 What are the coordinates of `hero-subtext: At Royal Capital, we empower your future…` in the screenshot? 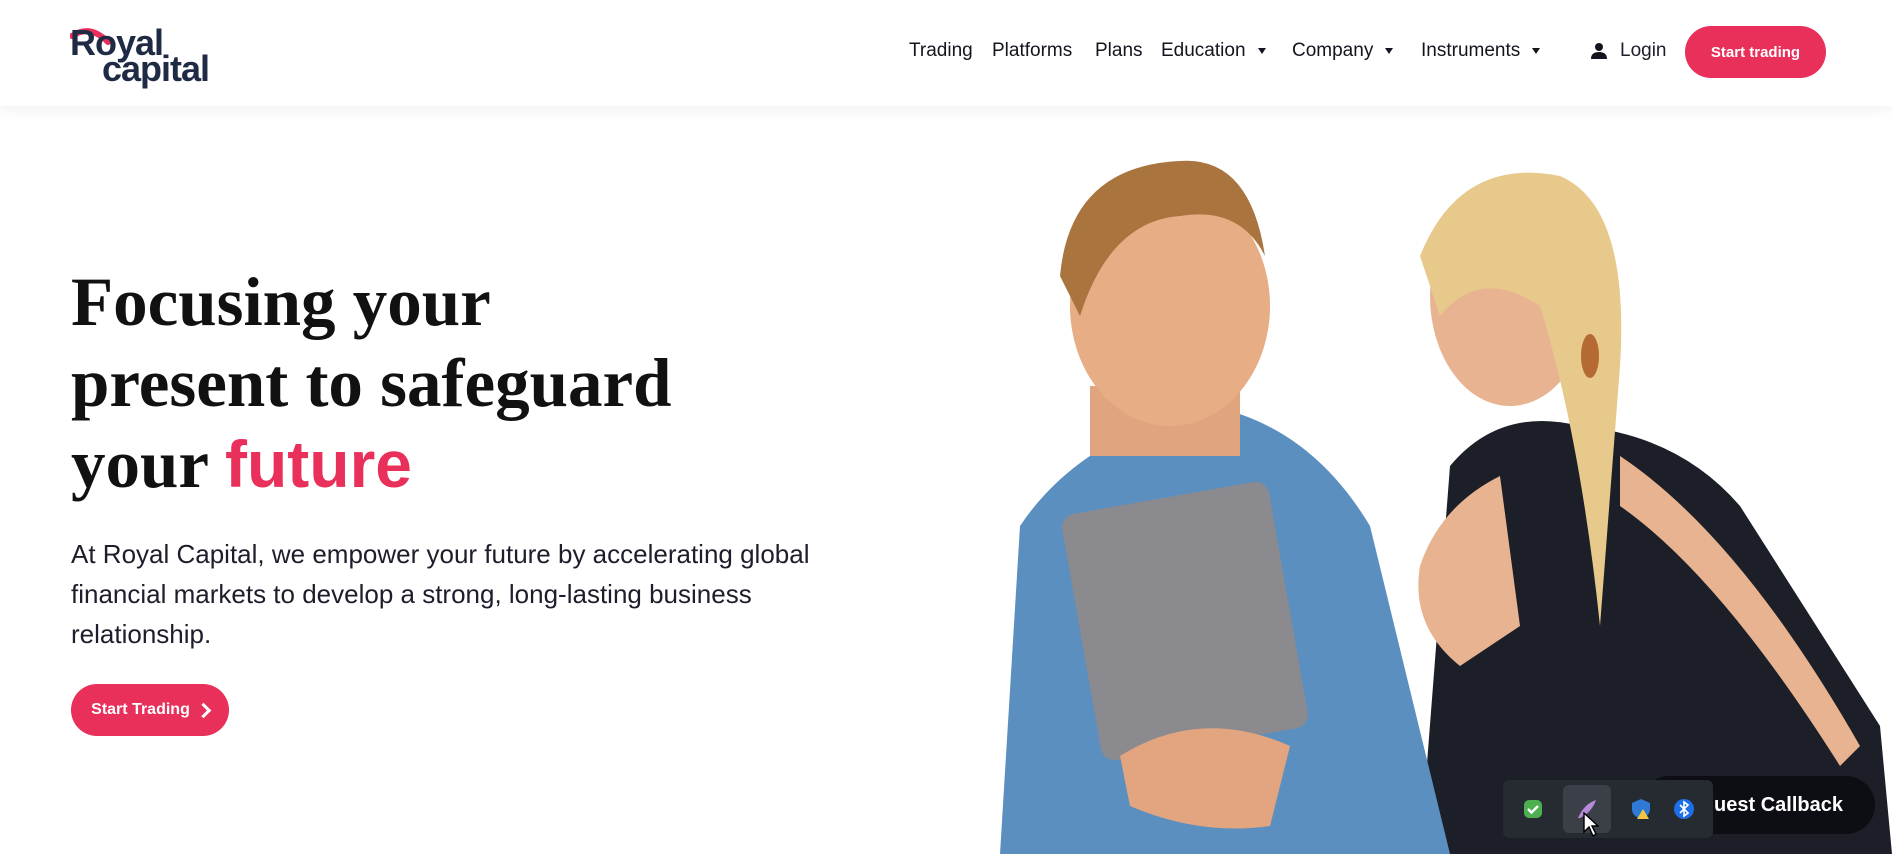 It's located at (440, 594).